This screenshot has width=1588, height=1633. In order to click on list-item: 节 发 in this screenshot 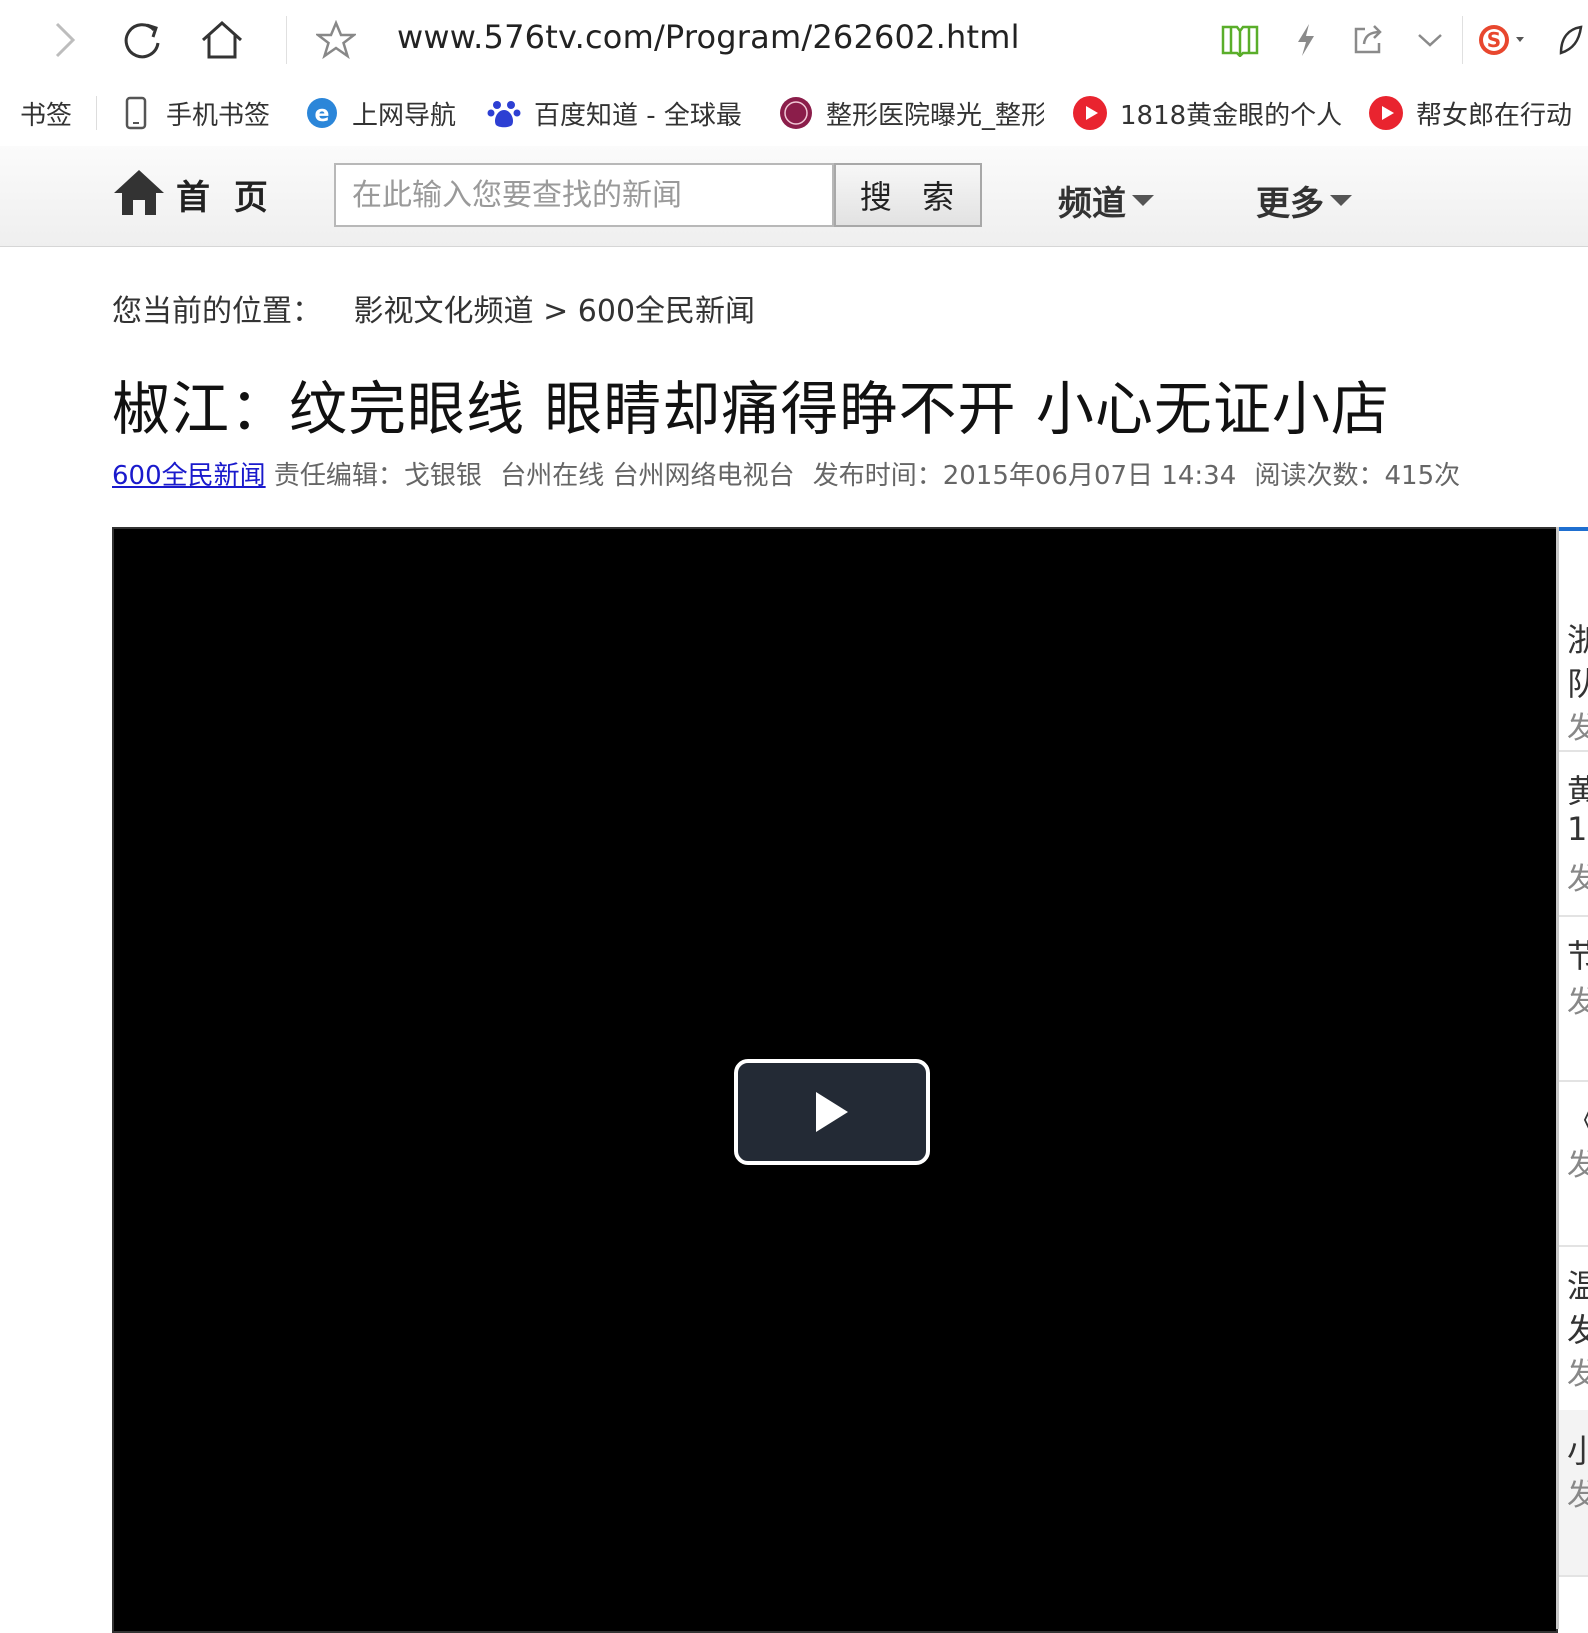, I will do `click(1573, 998)`.